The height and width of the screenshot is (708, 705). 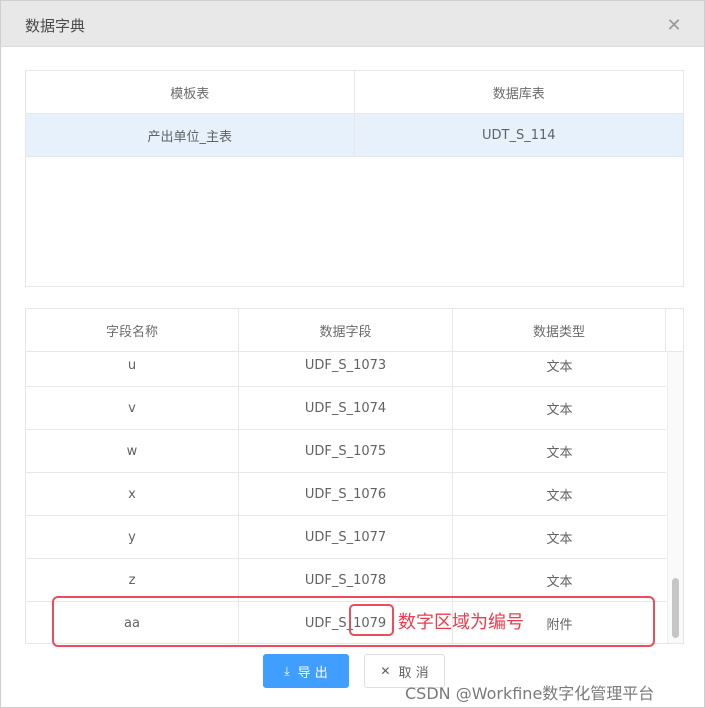 I want to click on field-name-cell: x, so click(x=132, y=494).